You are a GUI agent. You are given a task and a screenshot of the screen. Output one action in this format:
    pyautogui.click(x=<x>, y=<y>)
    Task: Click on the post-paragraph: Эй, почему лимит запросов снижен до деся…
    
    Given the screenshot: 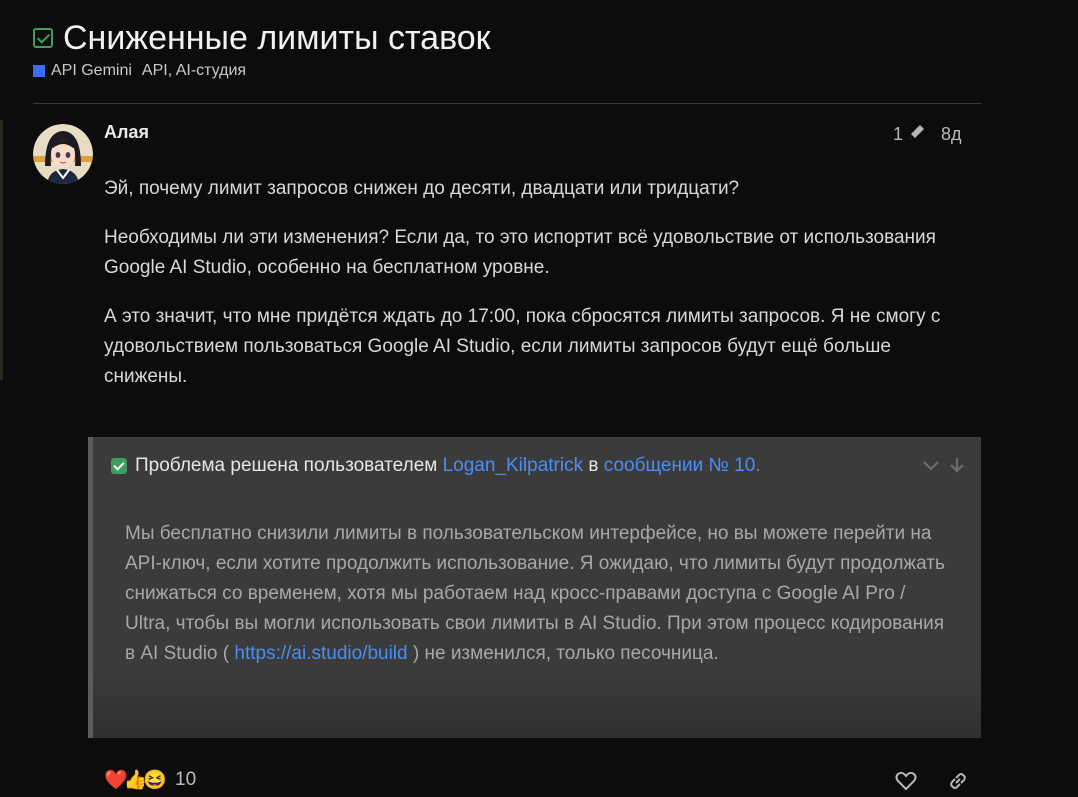 What is the action you would take?
    pyautogui.click(x=422, y=188)
    